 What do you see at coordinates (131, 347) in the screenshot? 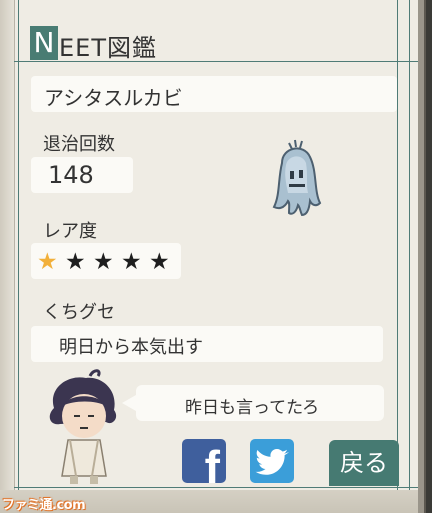
I see `catchphrase-value: 明日から本気出す` at bounding box center [131, 347].